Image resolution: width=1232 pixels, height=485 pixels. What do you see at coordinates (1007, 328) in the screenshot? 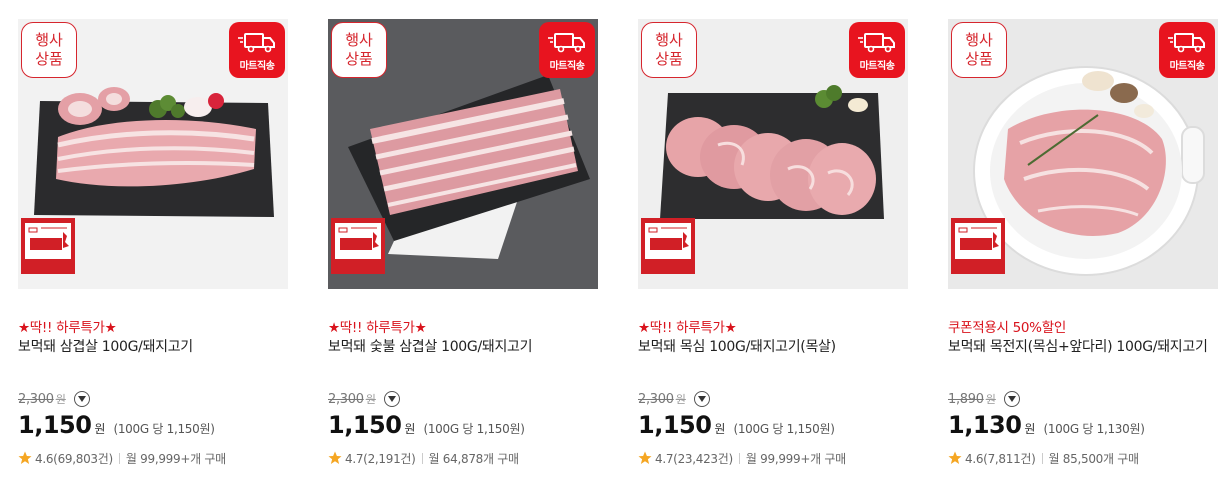
I see `promo-text: 쿠폰적용시 50%할인` at bounding box center [1007, 328].